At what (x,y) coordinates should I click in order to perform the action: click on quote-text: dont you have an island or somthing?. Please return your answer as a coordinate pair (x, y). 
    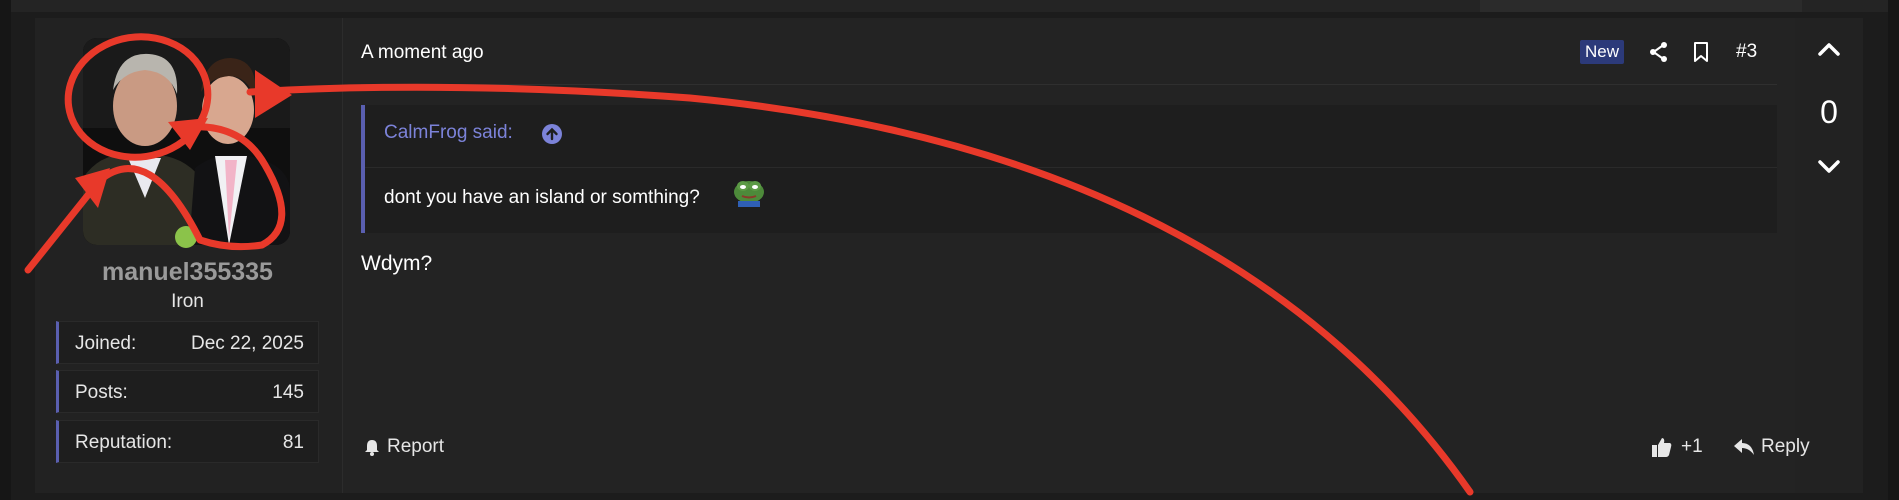
    Looking at the image, I should click on (542, 197).